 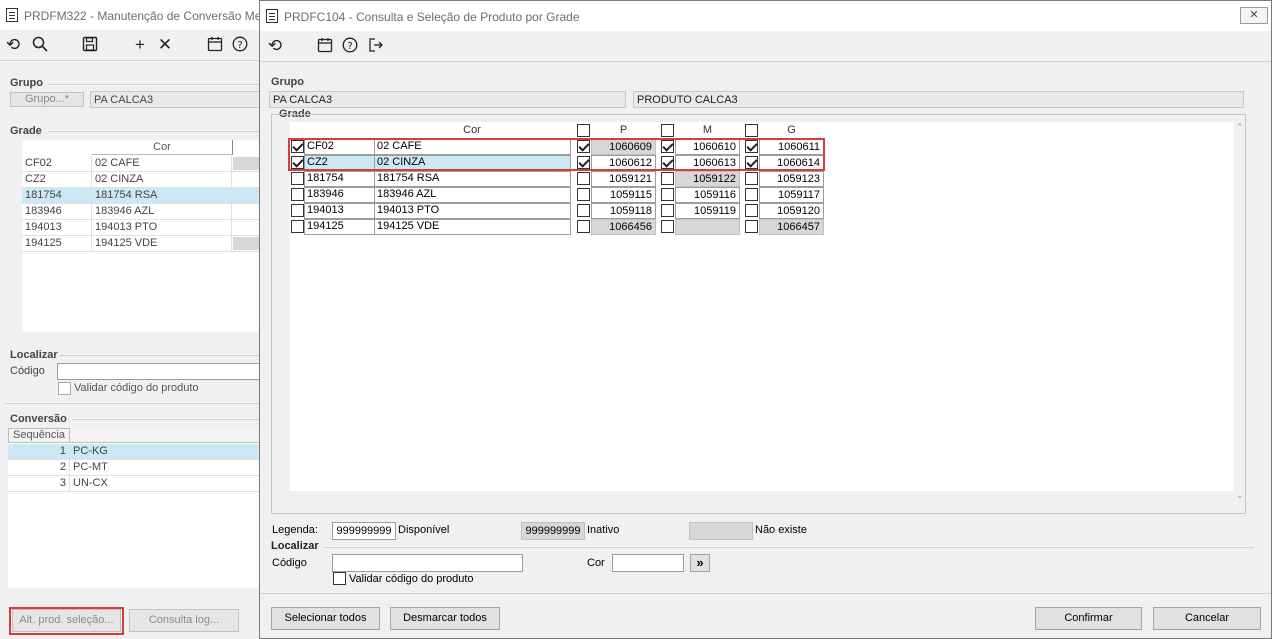 I want to click on back-conversao-unit: UN-CX, so click(x=90, y=483).